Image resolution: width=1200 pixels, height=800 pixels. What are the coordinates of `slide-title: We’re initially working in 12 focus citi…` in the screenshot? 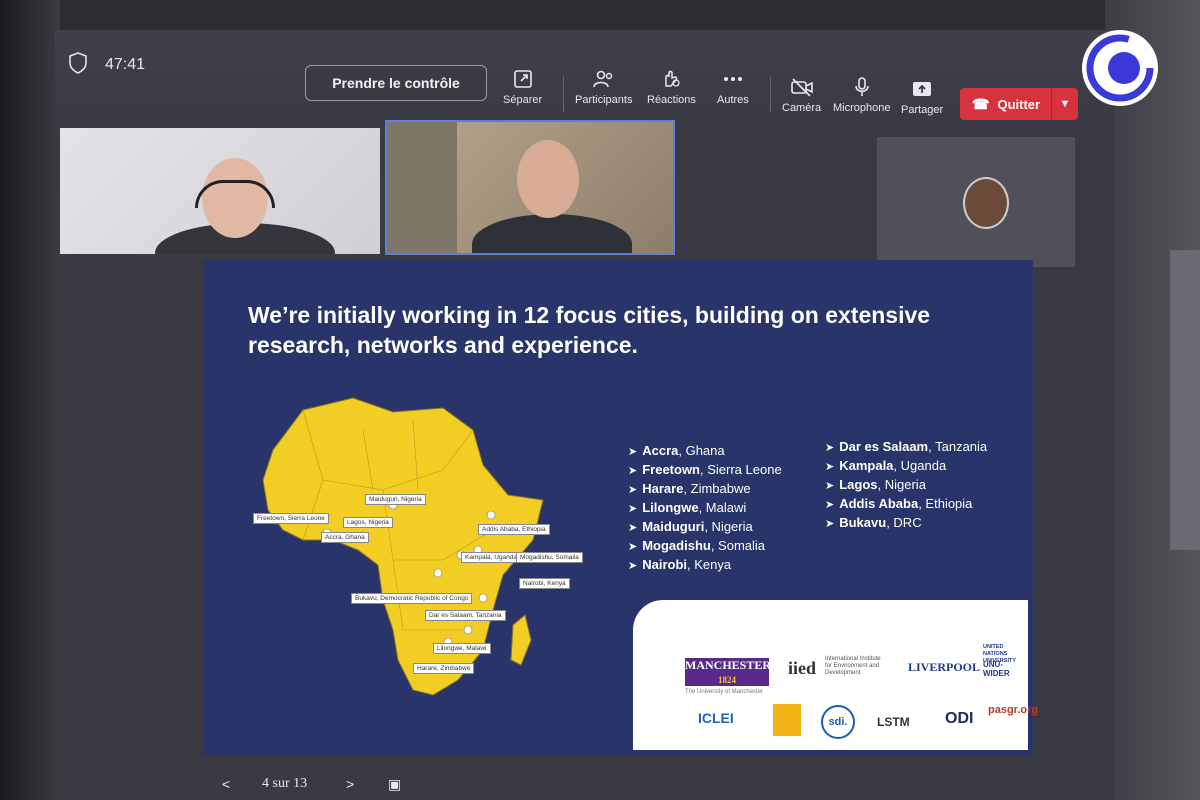 It's located at (589, 330).